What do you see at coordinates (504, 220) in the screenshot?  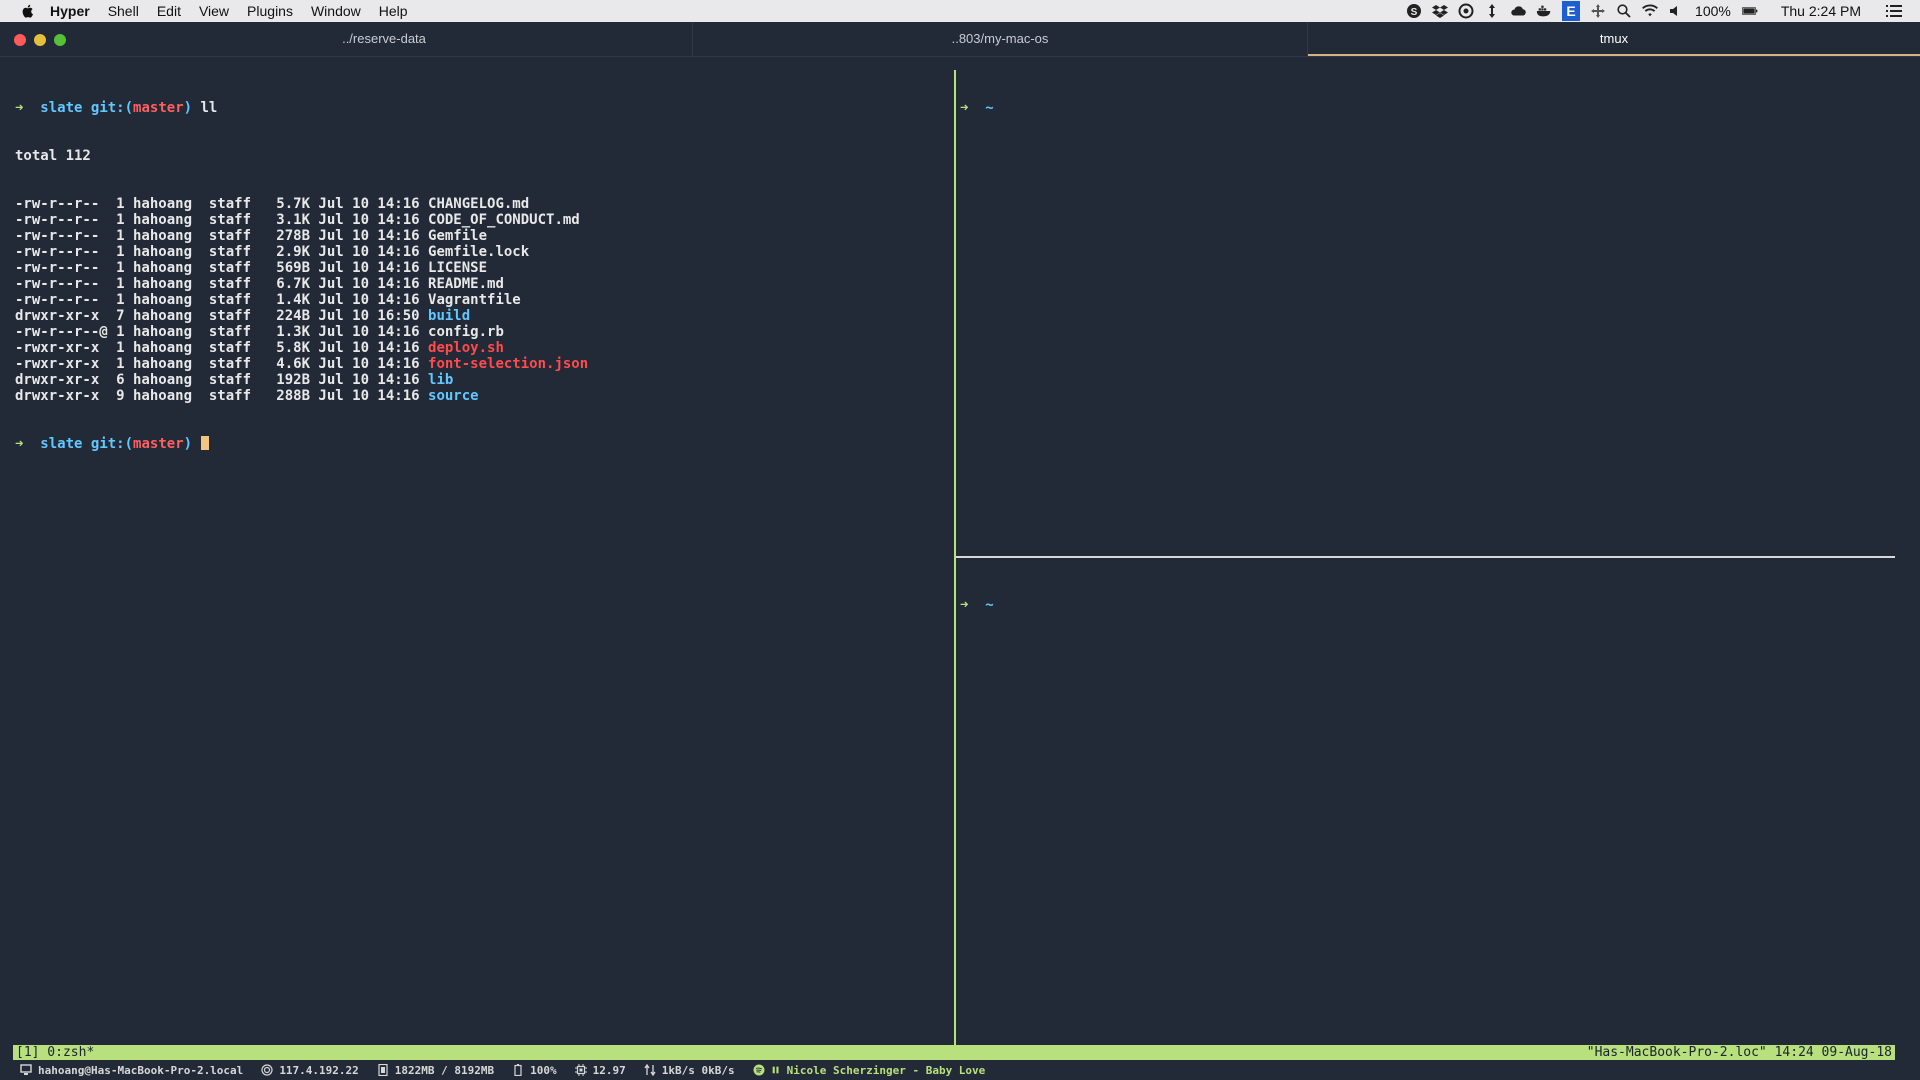 I see `file-name: CODE_OF_CONDUCT.md` at bounding box center [504, 220].